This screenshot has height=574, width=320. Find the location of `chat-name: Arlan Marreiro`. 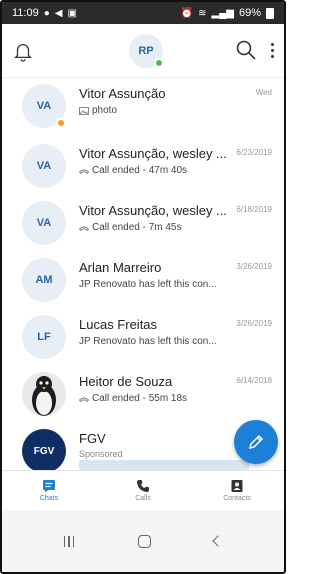

chat-name: Arlan Marreiro is located at coordinates (120, 267).